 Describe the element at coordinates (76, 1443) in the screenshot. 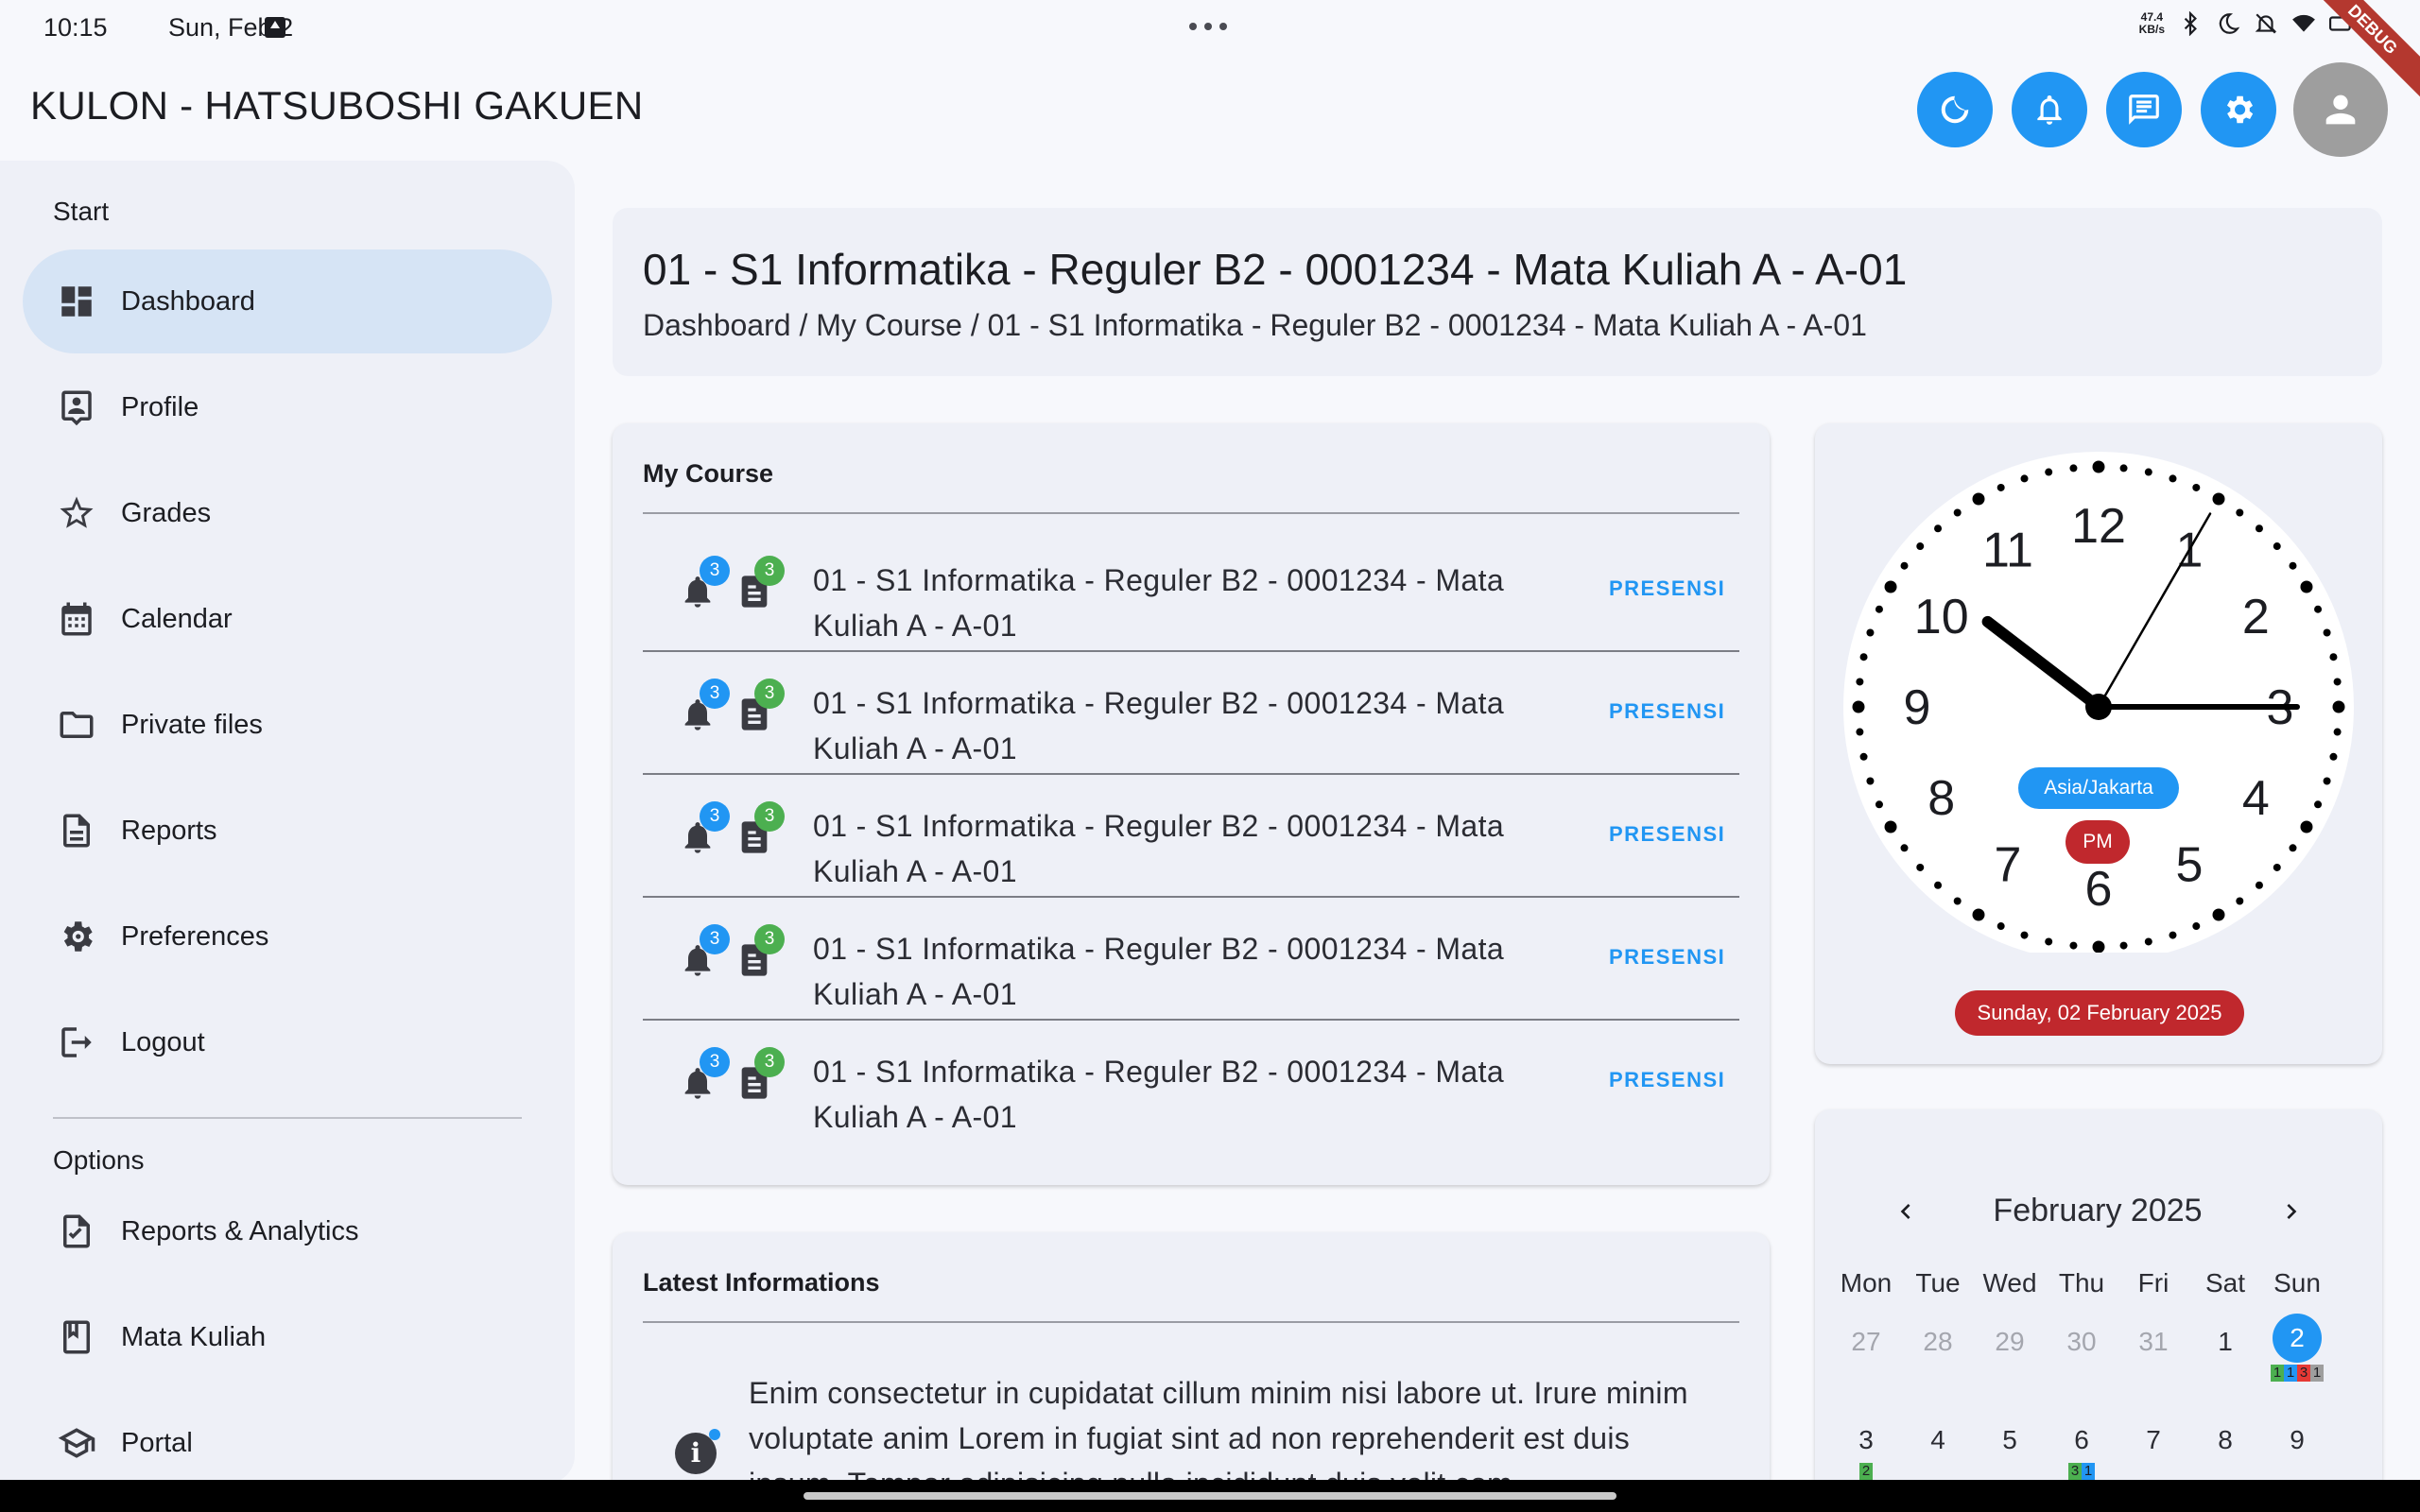

I see `school-icon` at that location.